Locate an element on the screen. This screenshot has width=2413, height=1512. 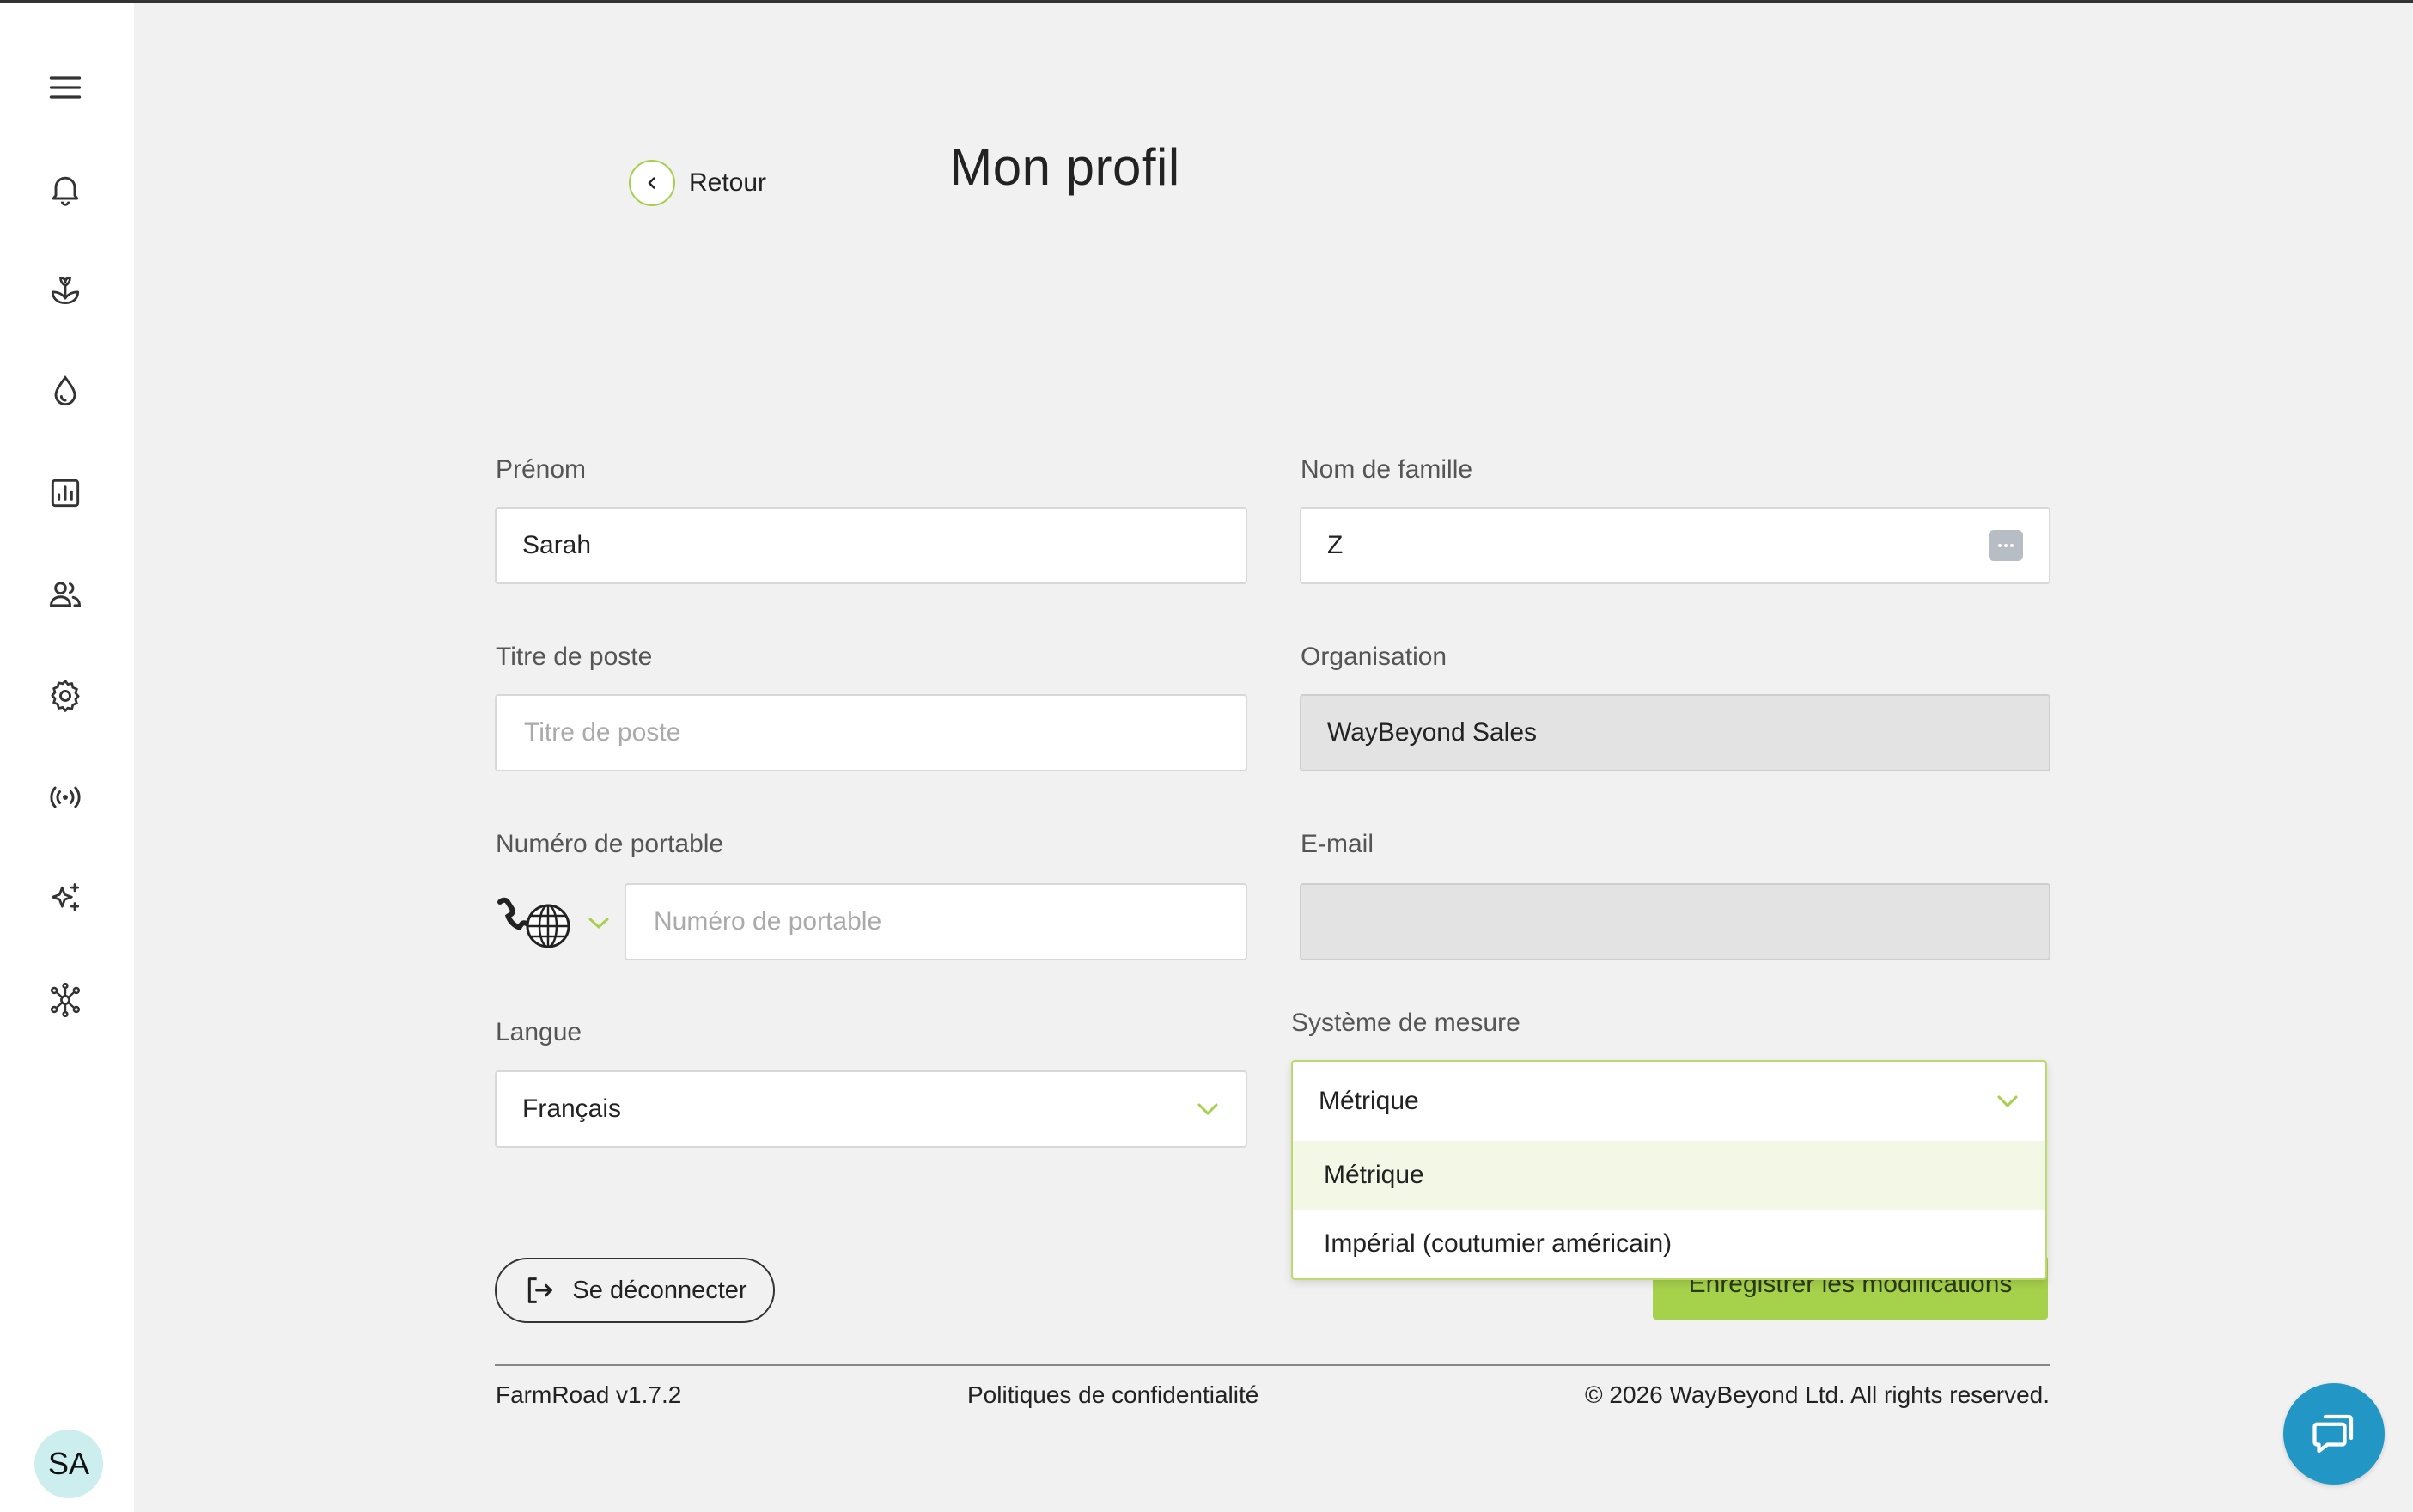
menu-icon is located at coordinates (65, 88).